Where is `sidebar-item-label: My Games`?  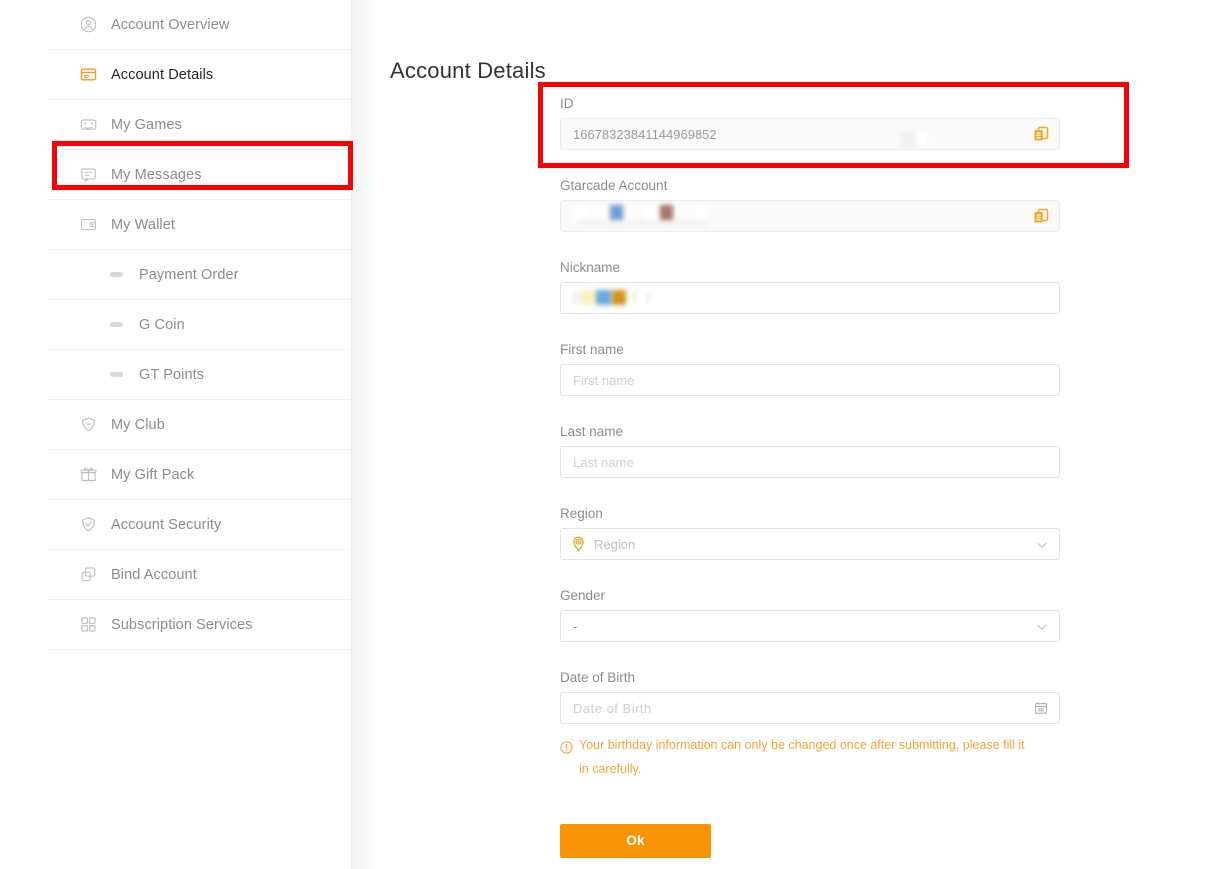 sidebar-item-label: My Games is located at coordinates (146, 124).